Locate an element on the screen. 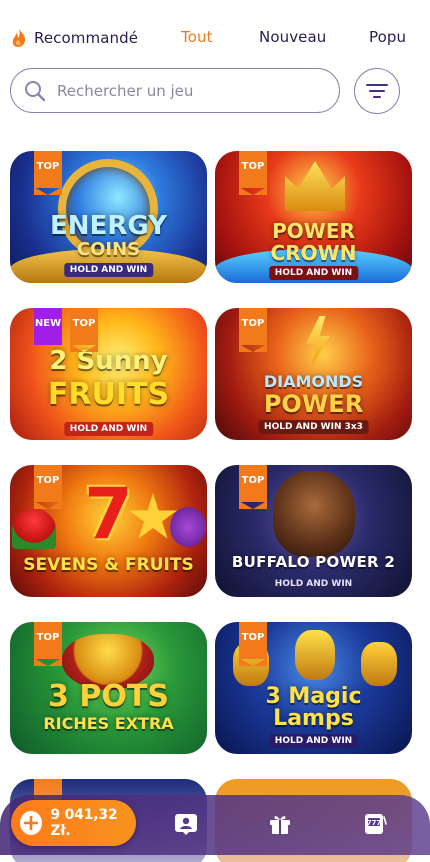  game-card-3-pots-riches: 3 POTS RICHES EXTRA TOP is located at coordinates (108, 688).